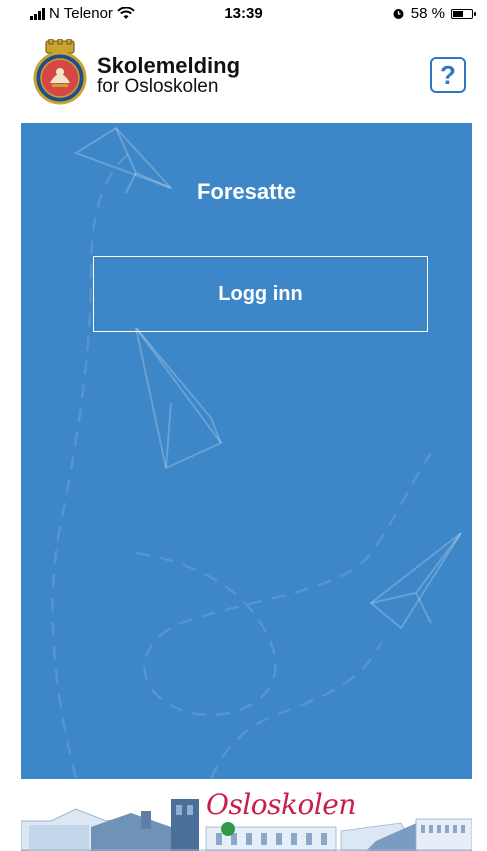 The image size is (487, 851). I want to click on app-subtitle: for Osloskolen, so click(158, 87).